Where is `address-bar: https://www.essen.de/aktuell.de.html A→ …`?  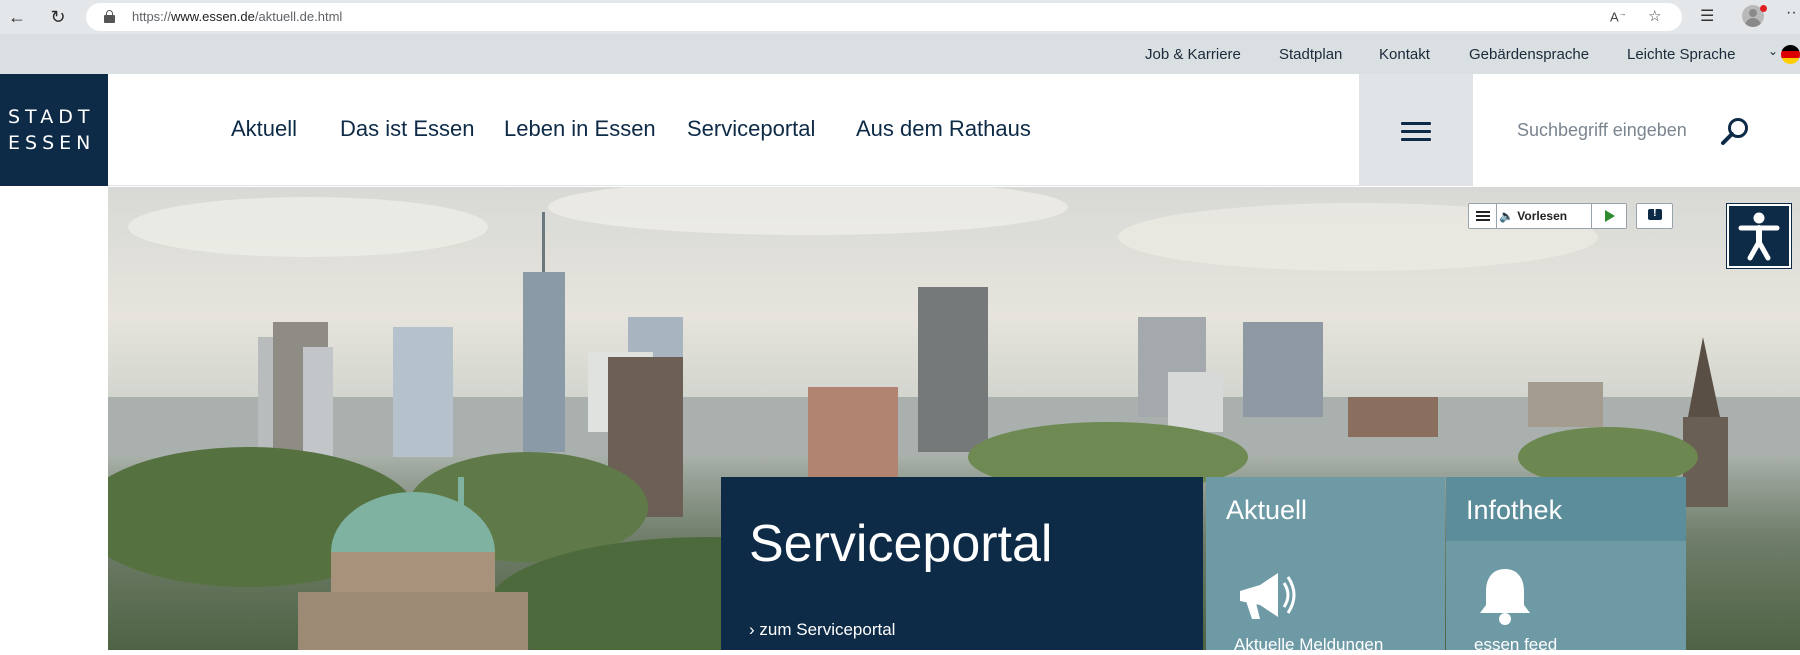 address-bar: https://www.essen.de/aktuell.de.html A→ … is located at coordinates (884, 17).